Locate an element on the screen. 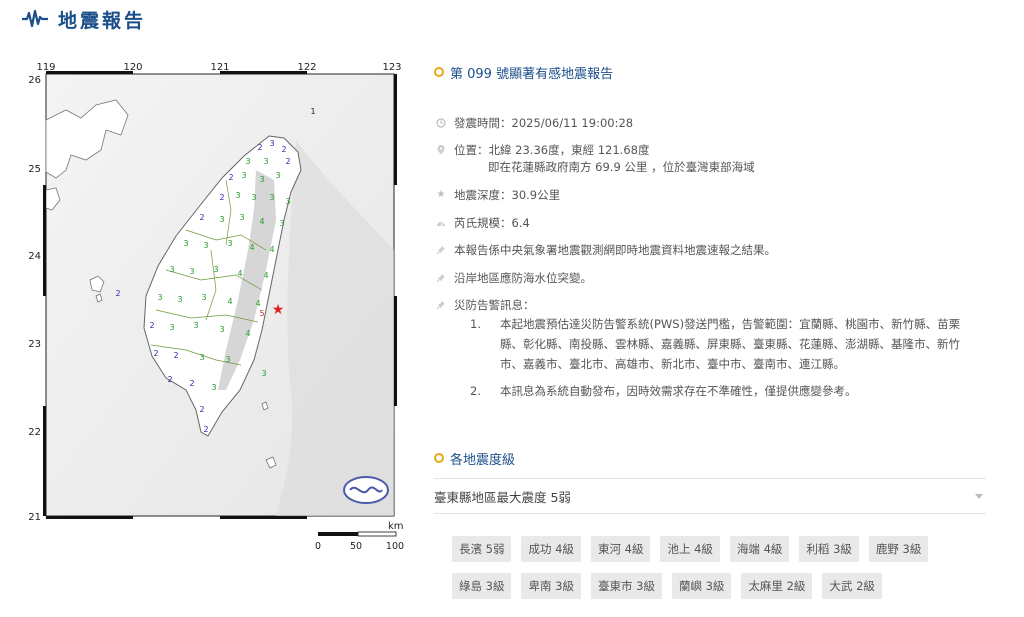  clock-icon is located at coordinates (441, 123).